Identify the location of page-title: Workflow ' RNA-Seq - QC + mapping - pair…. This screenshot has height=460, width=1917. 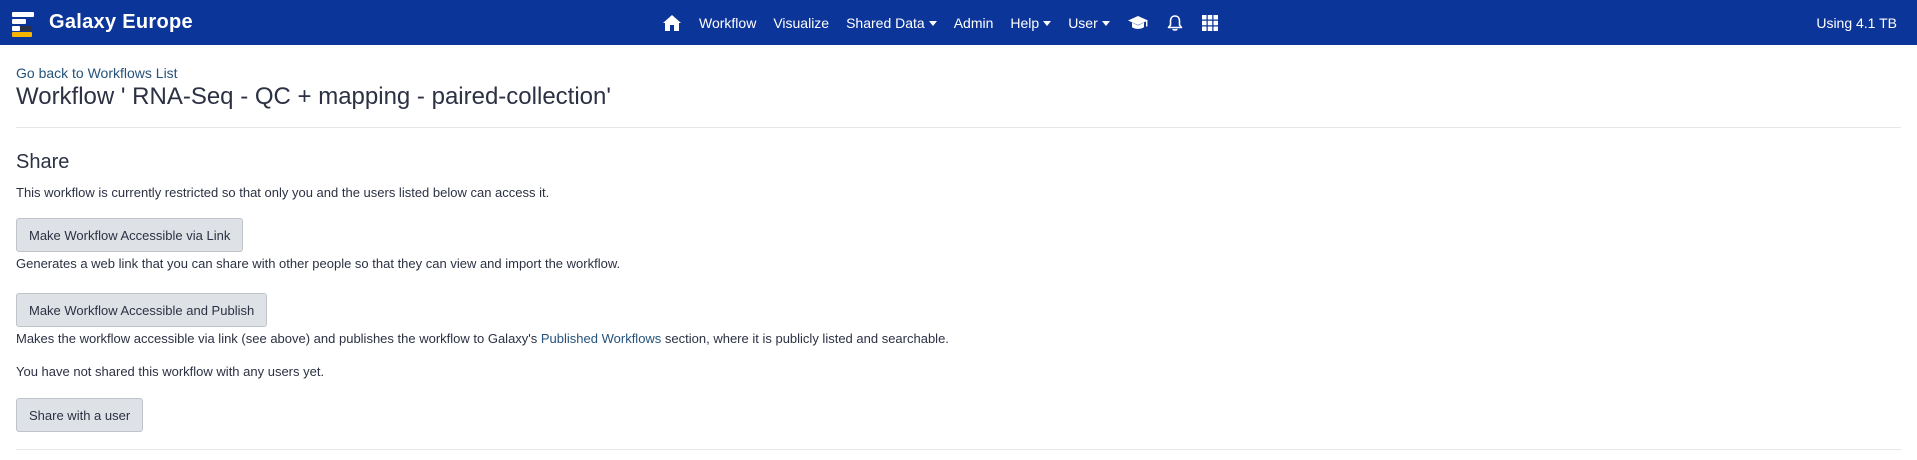
(313, 96).